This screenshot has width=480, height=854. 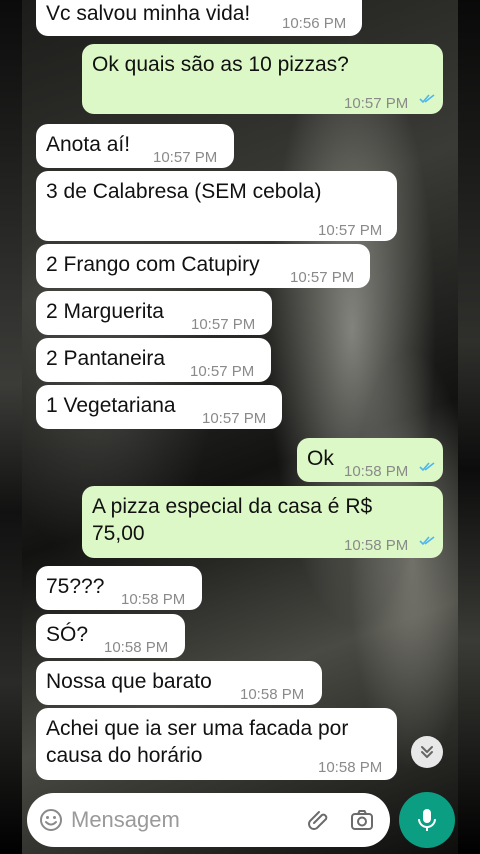 I want to click on message-text: A pizza especial da casa é R$ 75,00, so click(x=232, y=520).